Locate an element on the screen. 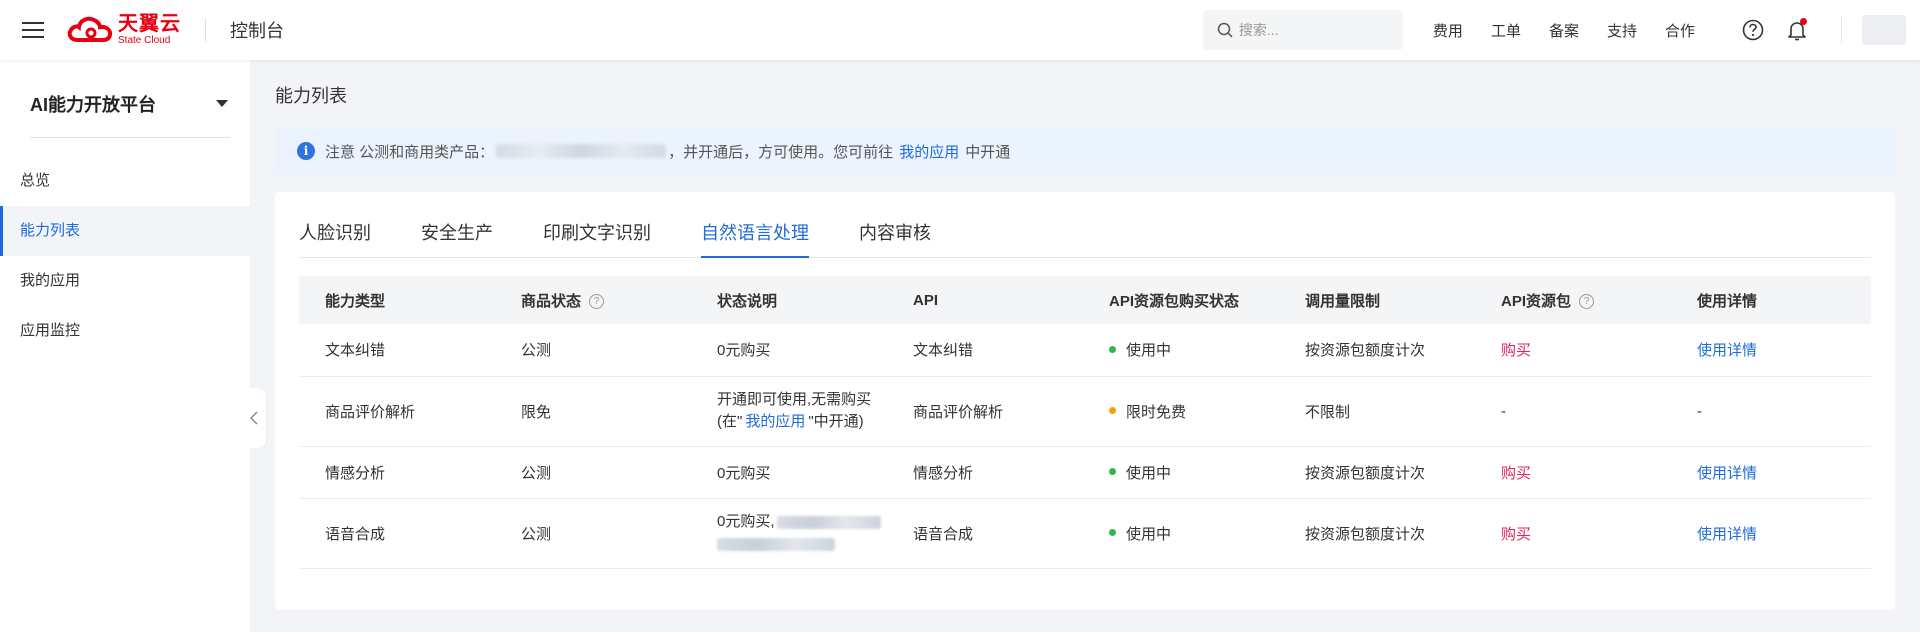  sidebar-item-my-apps: 我的应用 is located at coordinates (125, 281).